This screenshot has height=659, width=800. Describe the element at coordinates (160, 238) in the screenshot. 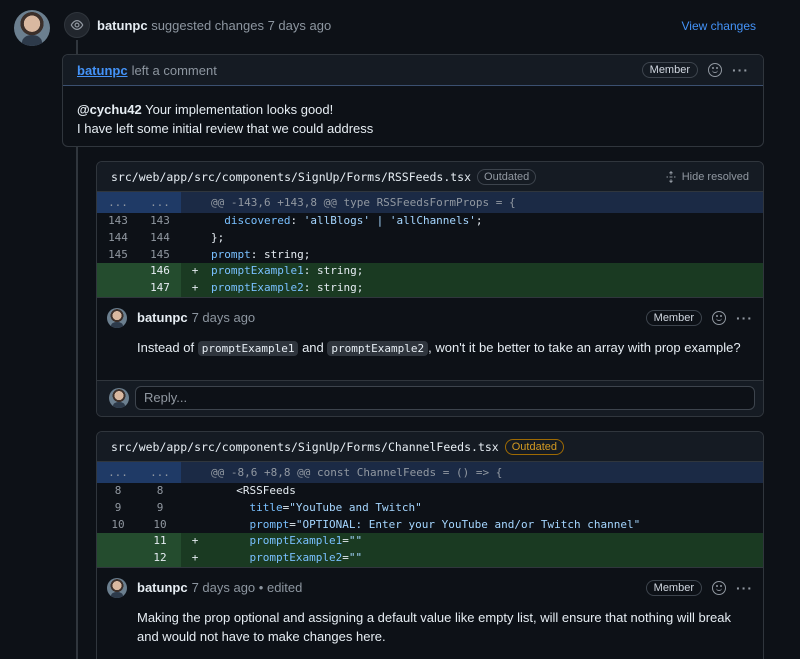

I see `new-line-number: 144` at that location.